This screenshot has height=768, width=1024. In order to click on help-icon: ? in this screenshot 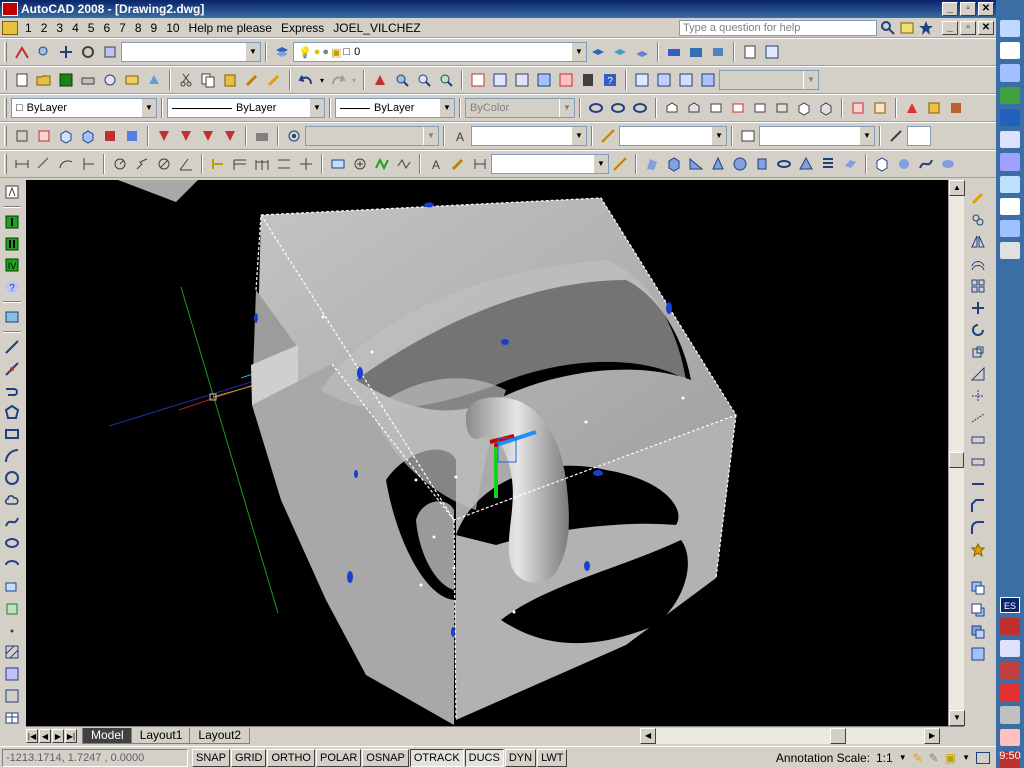, I will do `click(610, 80)`.